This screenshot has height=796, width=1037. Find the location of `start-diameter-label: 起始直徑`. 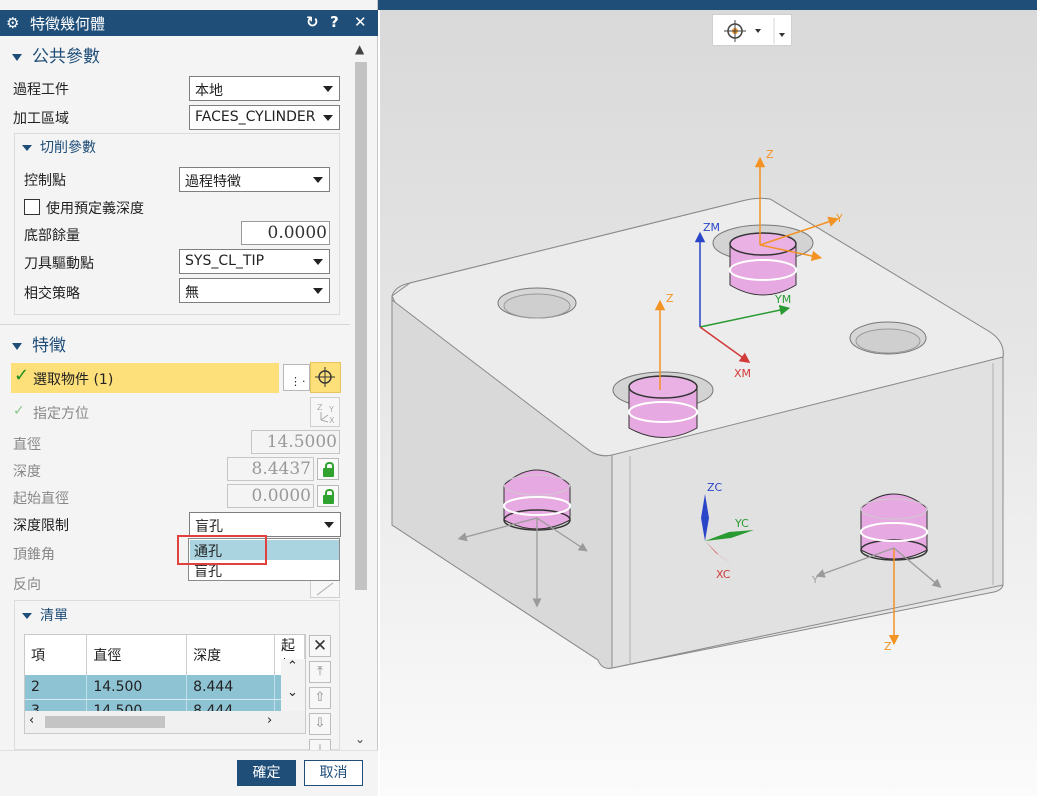

start-diameter-label: 起始直徑 is located at coordinates (41, 499).